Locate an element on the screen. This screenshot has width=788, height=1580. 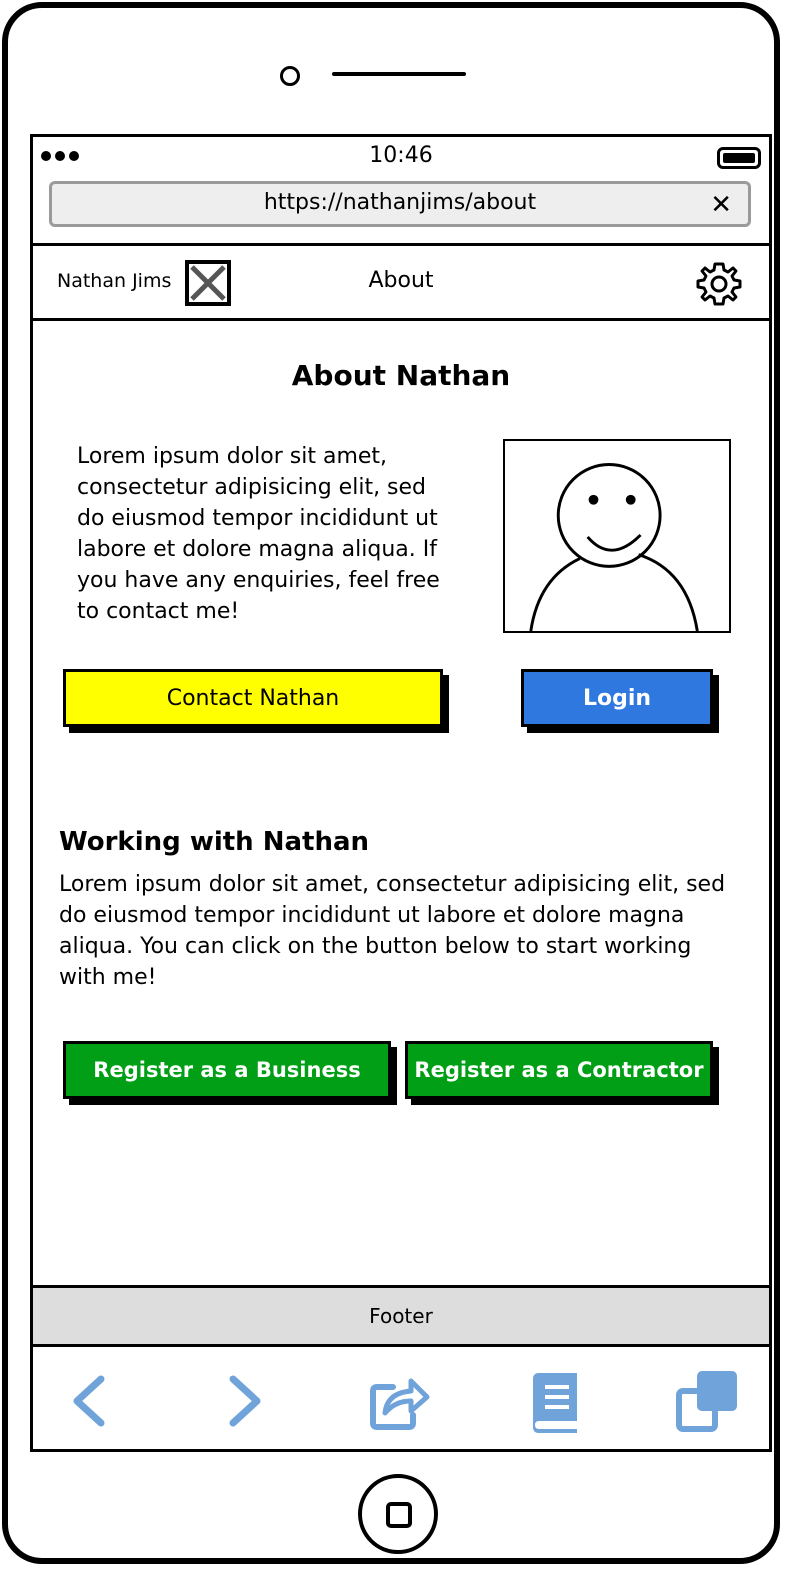
app-header: Nathan Jims About is located at coordinates (401, 282).